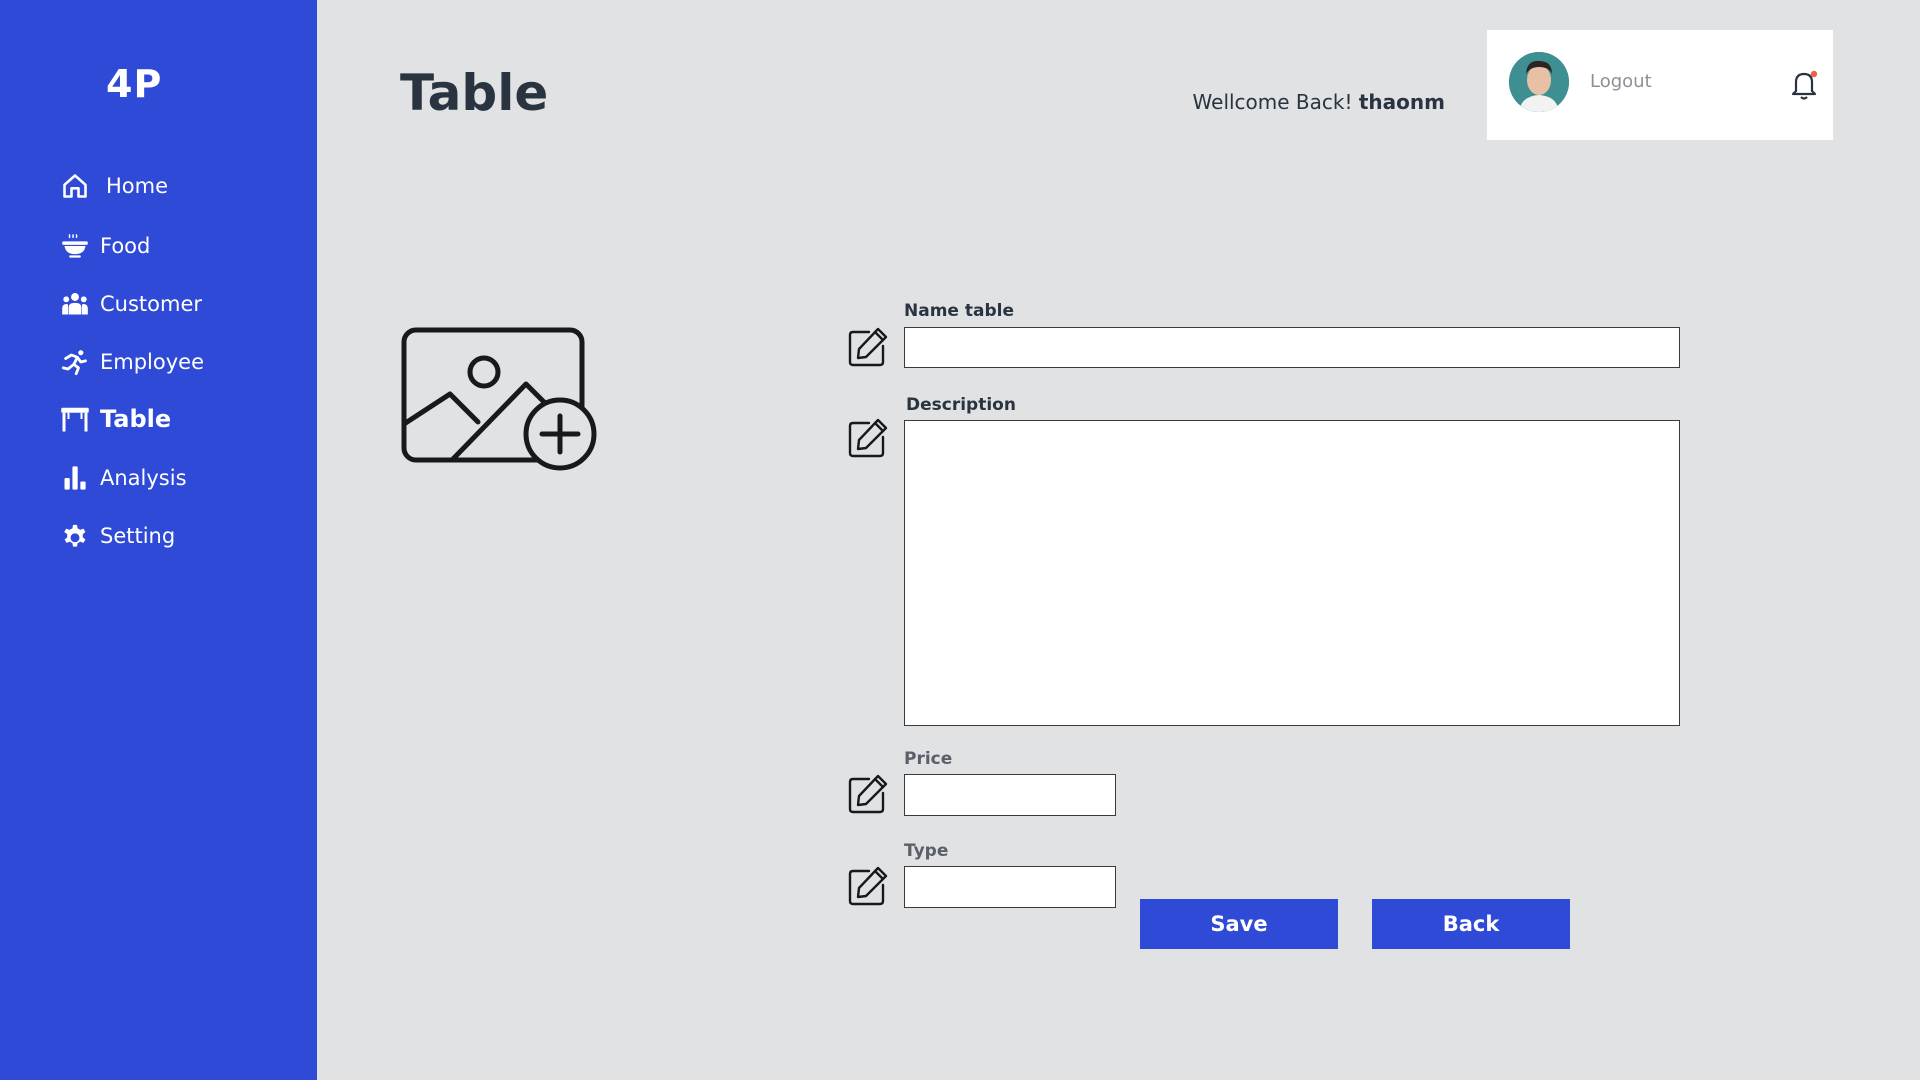 Image resolution: width=1920 pixels, height=1080 pixels. I want to click on employee-run-icon, so click(75, 362).